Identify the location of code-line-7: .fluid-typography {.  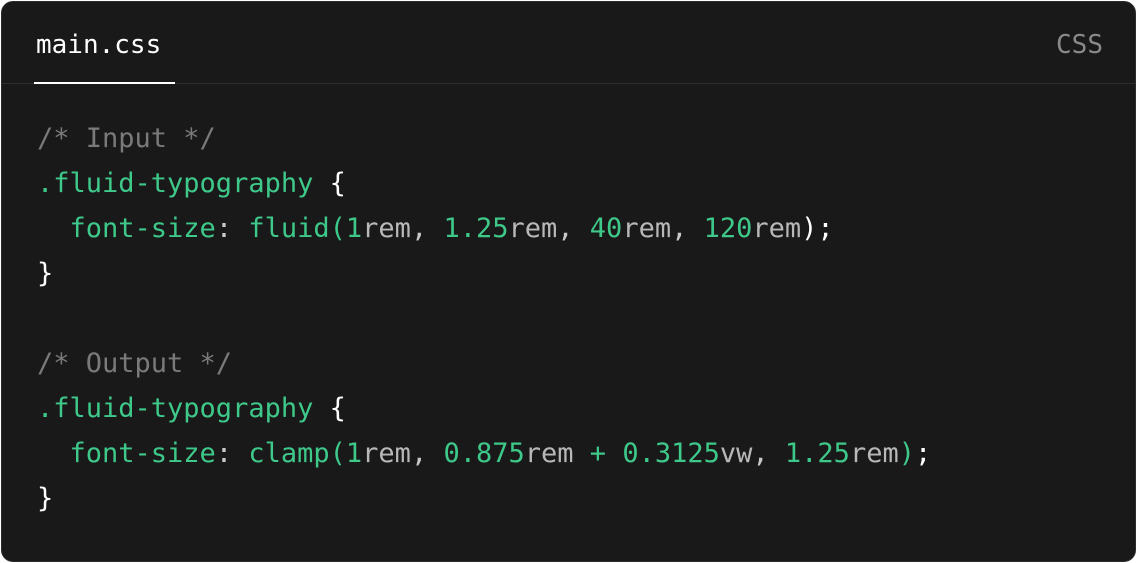
(484, 408).